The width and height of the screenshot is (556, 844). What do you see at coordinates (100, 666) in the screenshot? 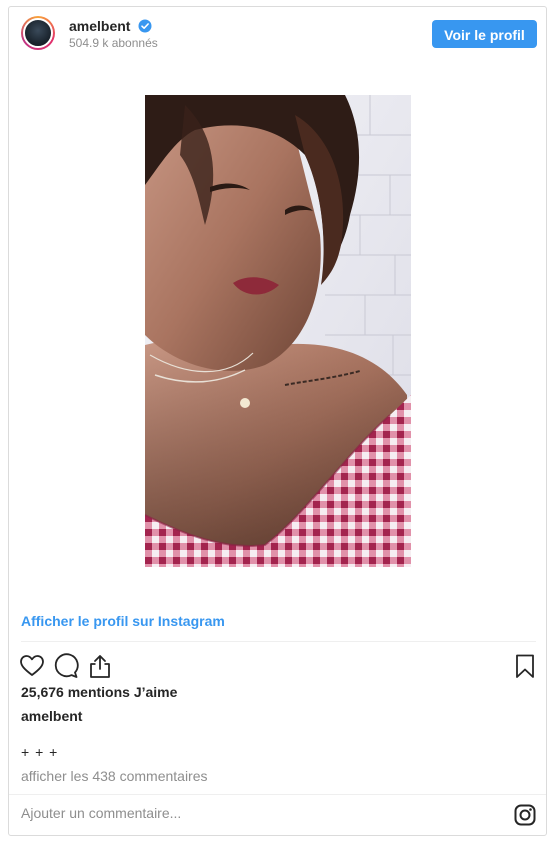
I see `share-icon` at bounding box center [100, 666].